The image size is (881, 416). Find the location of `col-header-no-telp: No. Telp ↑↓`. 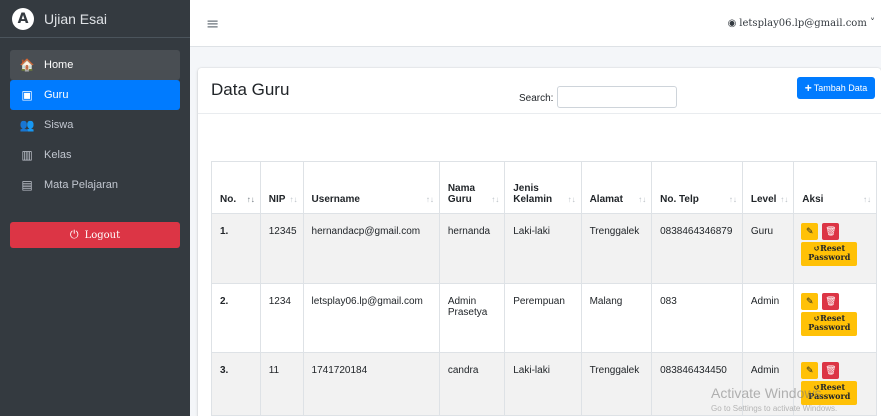

col-header-no-telp: No. Telp ↑↓ is located at coordinates (697, 187).